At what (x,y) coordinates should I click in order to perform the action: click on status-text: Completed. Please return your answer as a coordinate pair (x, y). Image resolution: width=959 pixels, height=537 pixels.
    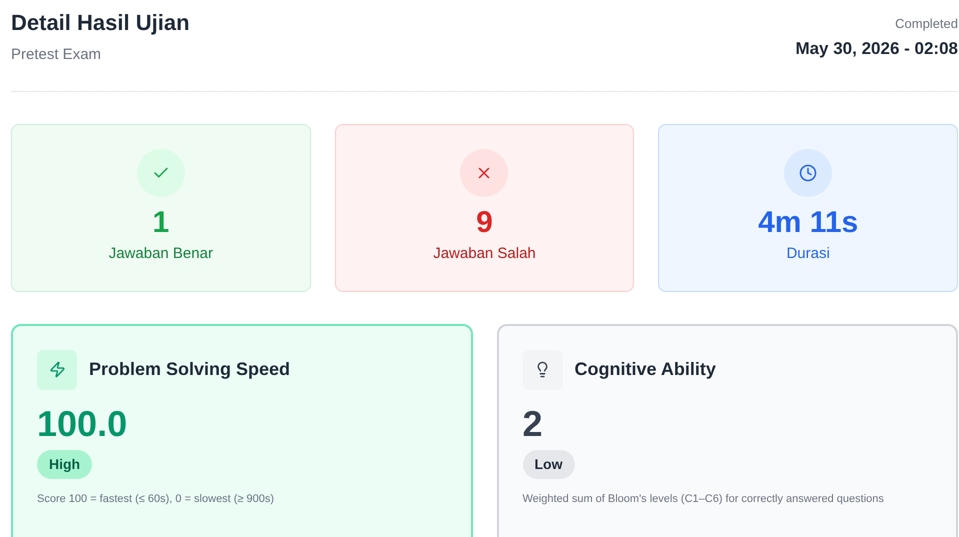
    Looking at the image, I should click on (926, 24).